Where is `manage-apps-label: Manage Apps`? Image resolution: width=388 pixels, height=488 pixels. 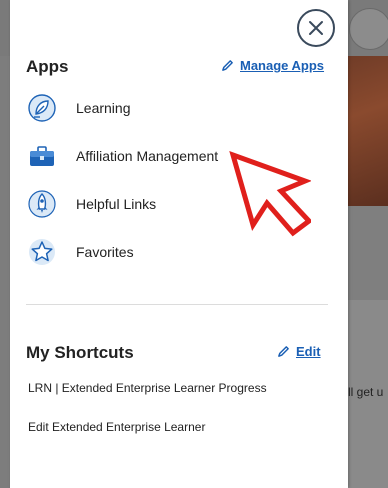
manage-apps-label: Manage Apps is located at coordinates (282, 65).